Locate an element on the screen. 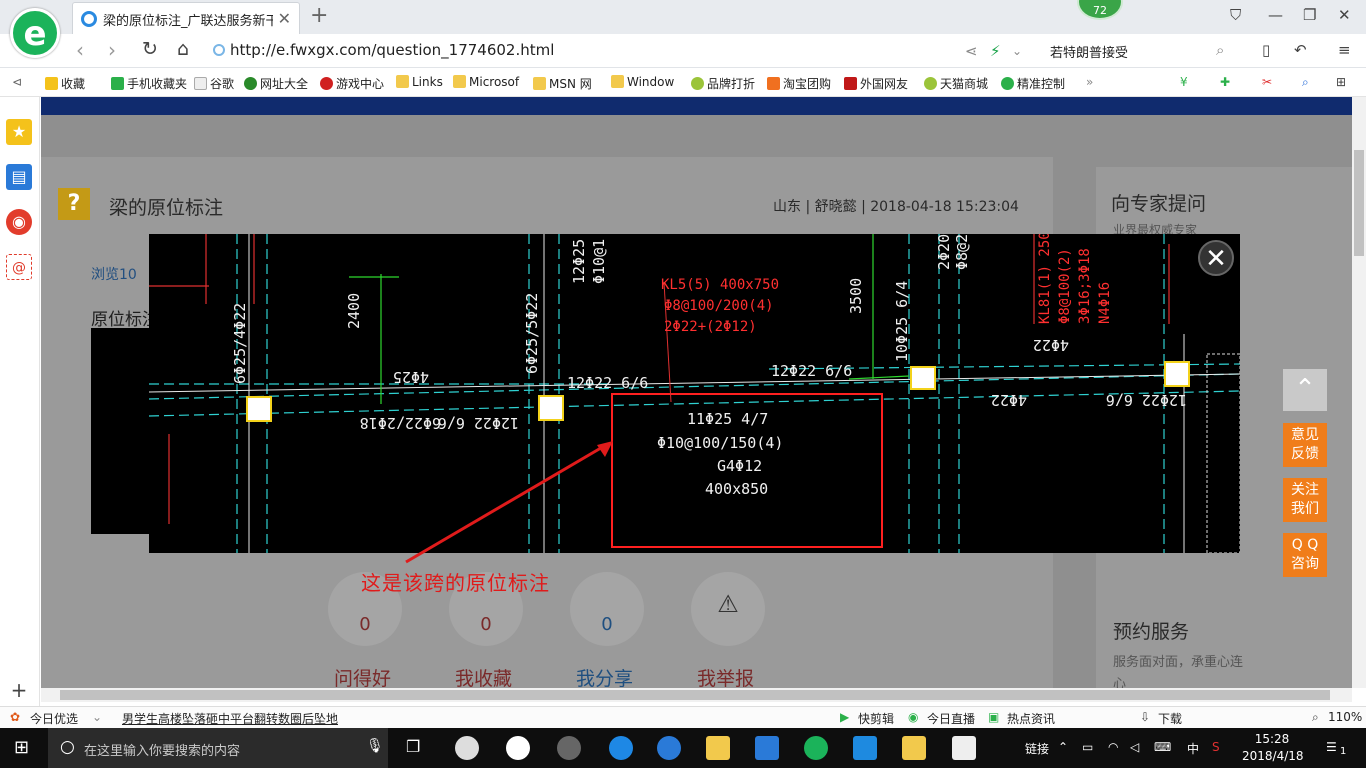  zoom-level: 110% is located at coordinates (1345, 717).